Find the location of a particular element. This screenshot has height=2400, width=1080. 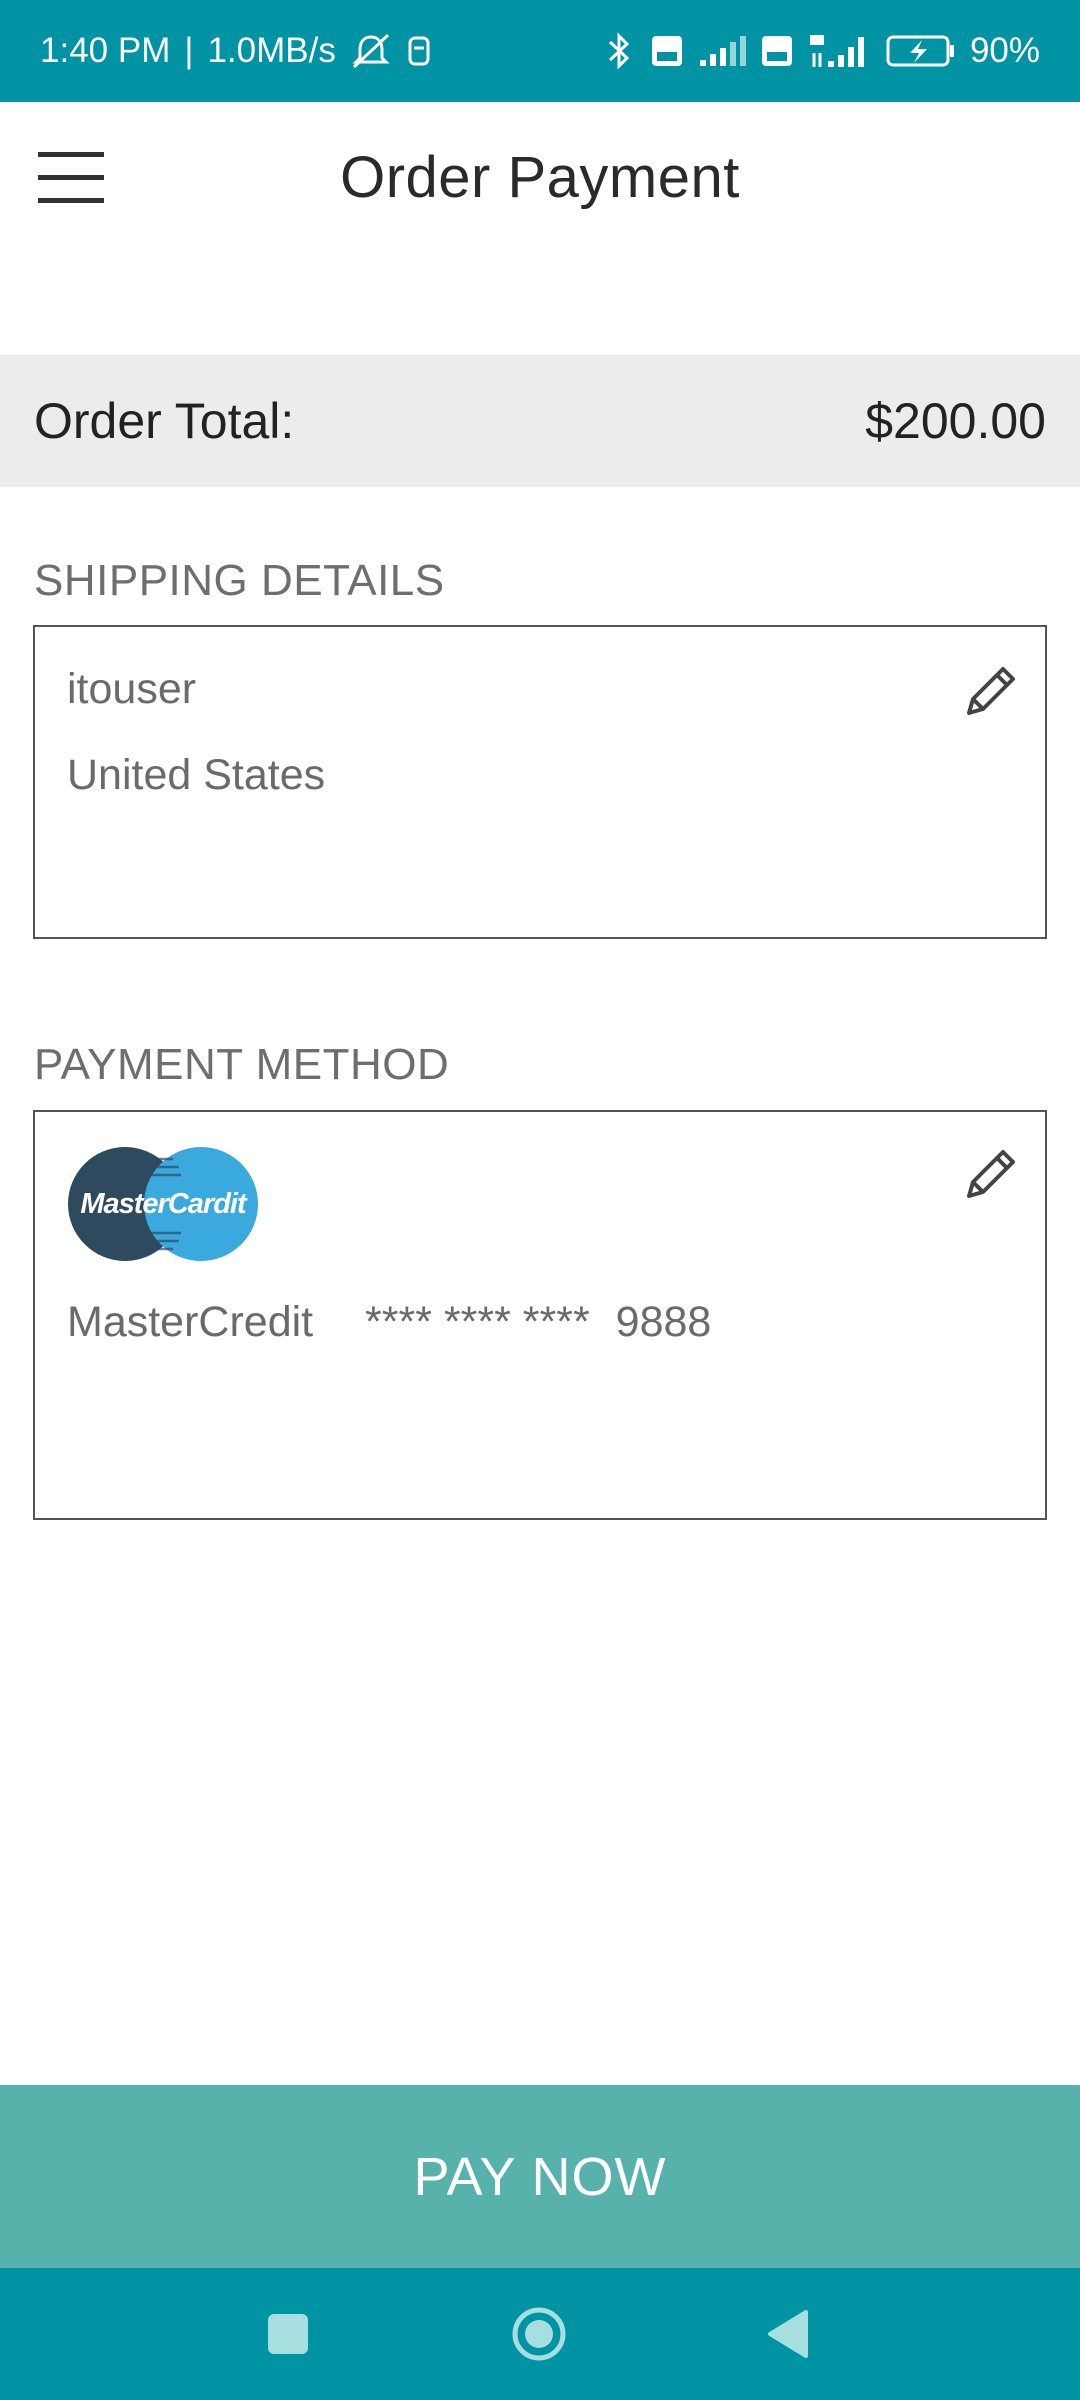

order-total-label: Order Total: is located at coordinates (164, 421).